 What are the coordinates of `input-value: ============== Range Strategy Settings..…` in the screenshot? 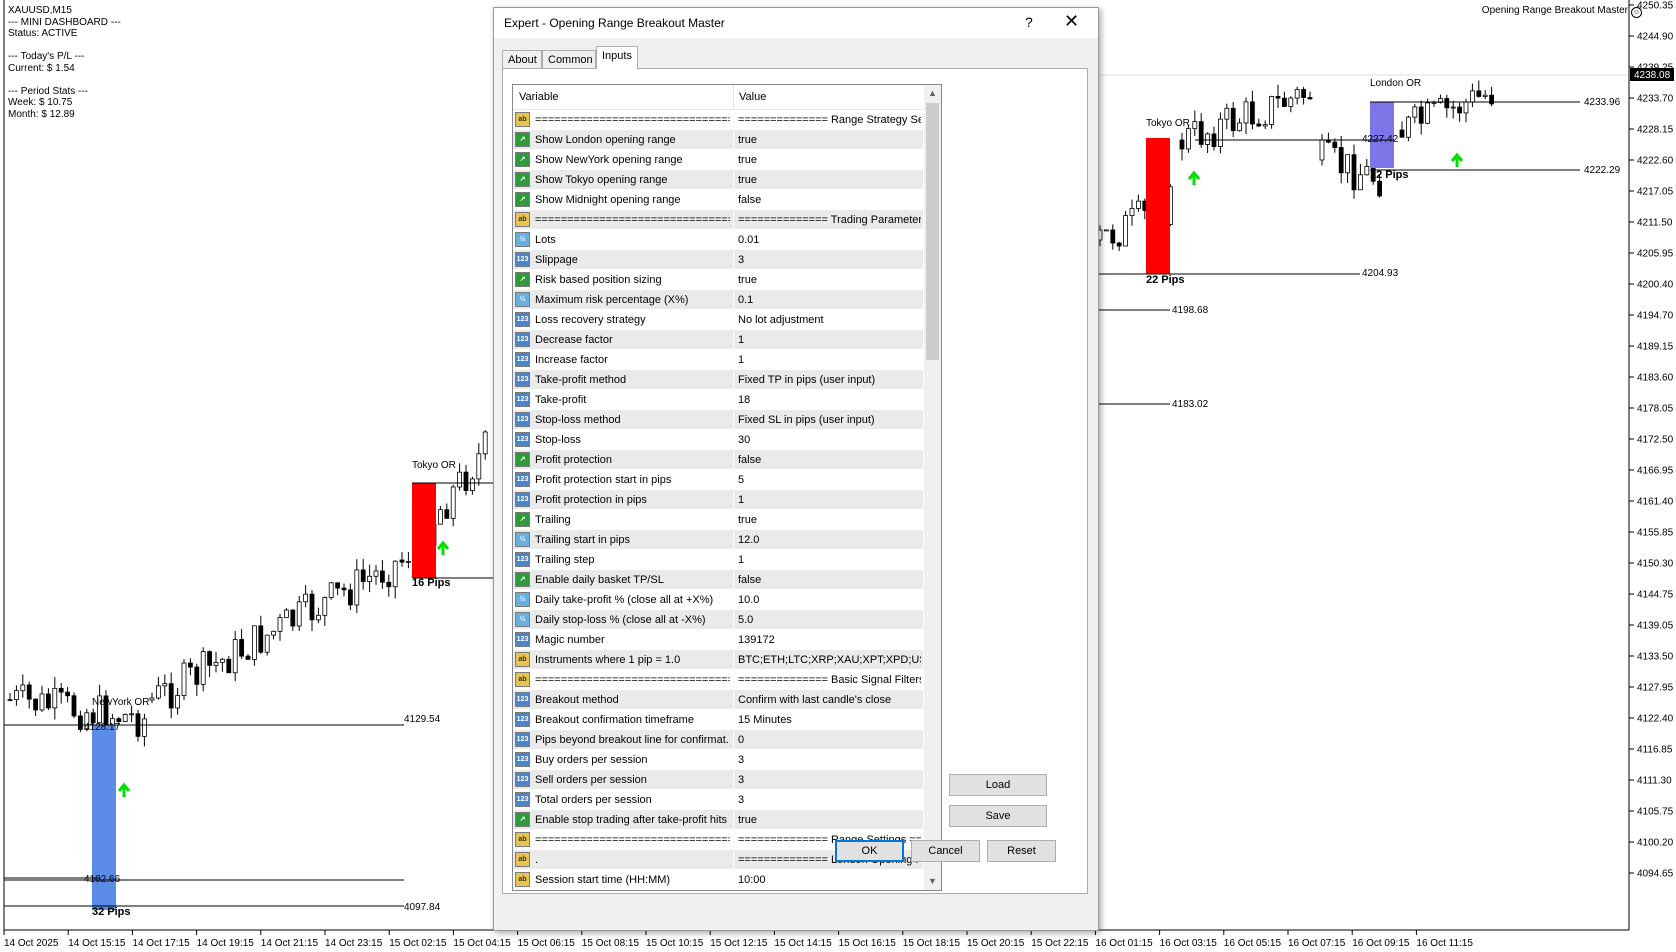 It's located at (829, 120).